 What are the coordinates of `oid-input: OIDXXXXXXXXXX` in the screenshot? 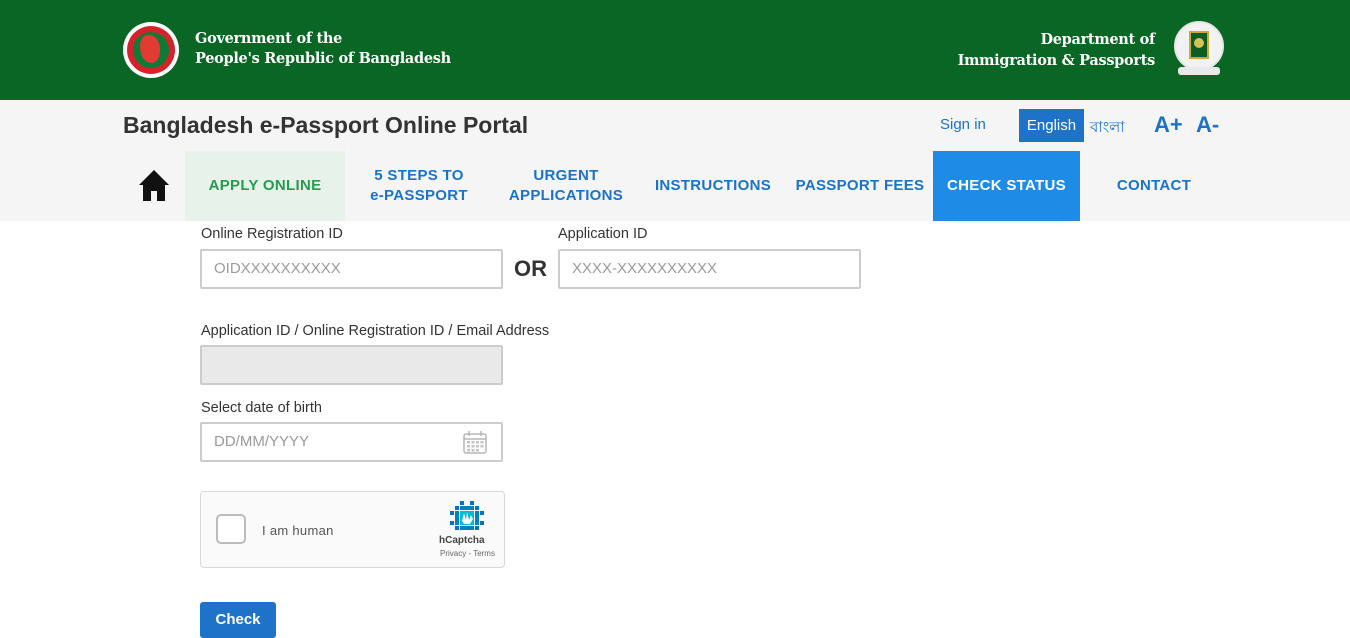 It's located at (351, 269).